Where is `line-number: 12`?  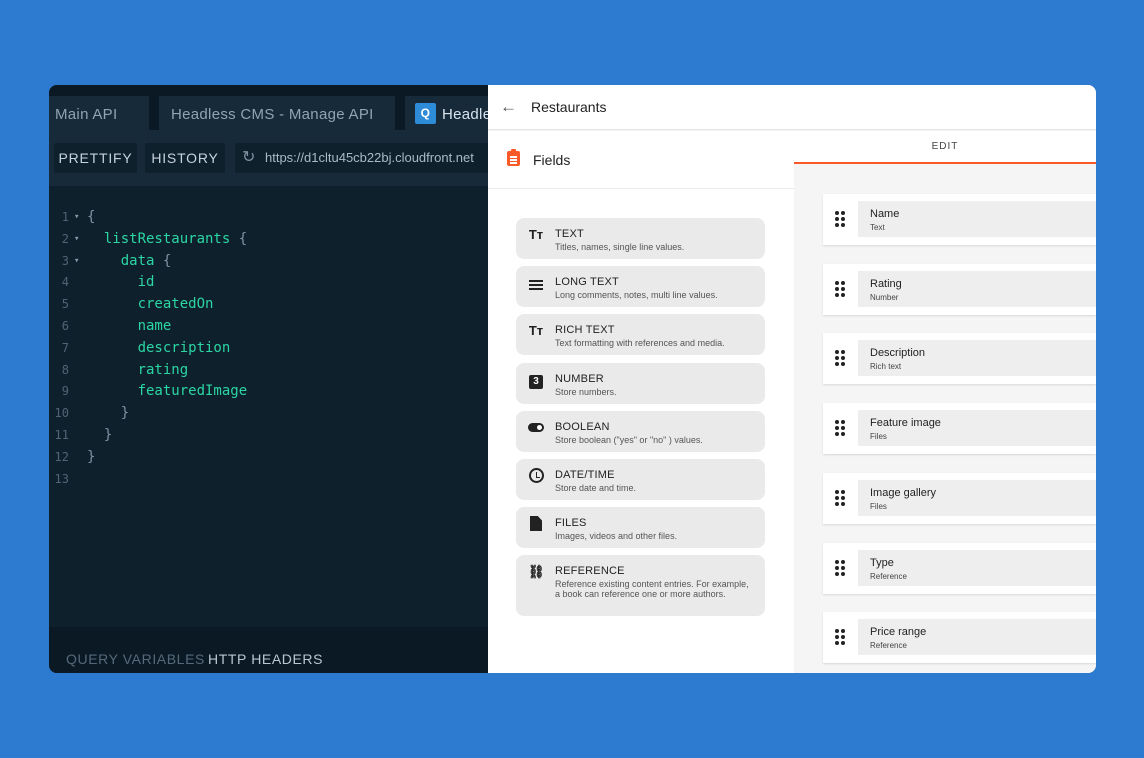
line-number: 12 is located at coordinates (61, 456).